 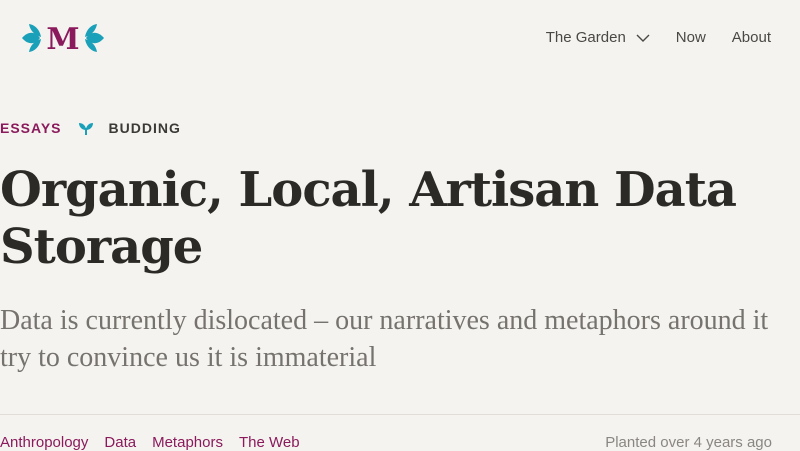 I want to click on nav-about-label: About, so click(x=751, y=37).